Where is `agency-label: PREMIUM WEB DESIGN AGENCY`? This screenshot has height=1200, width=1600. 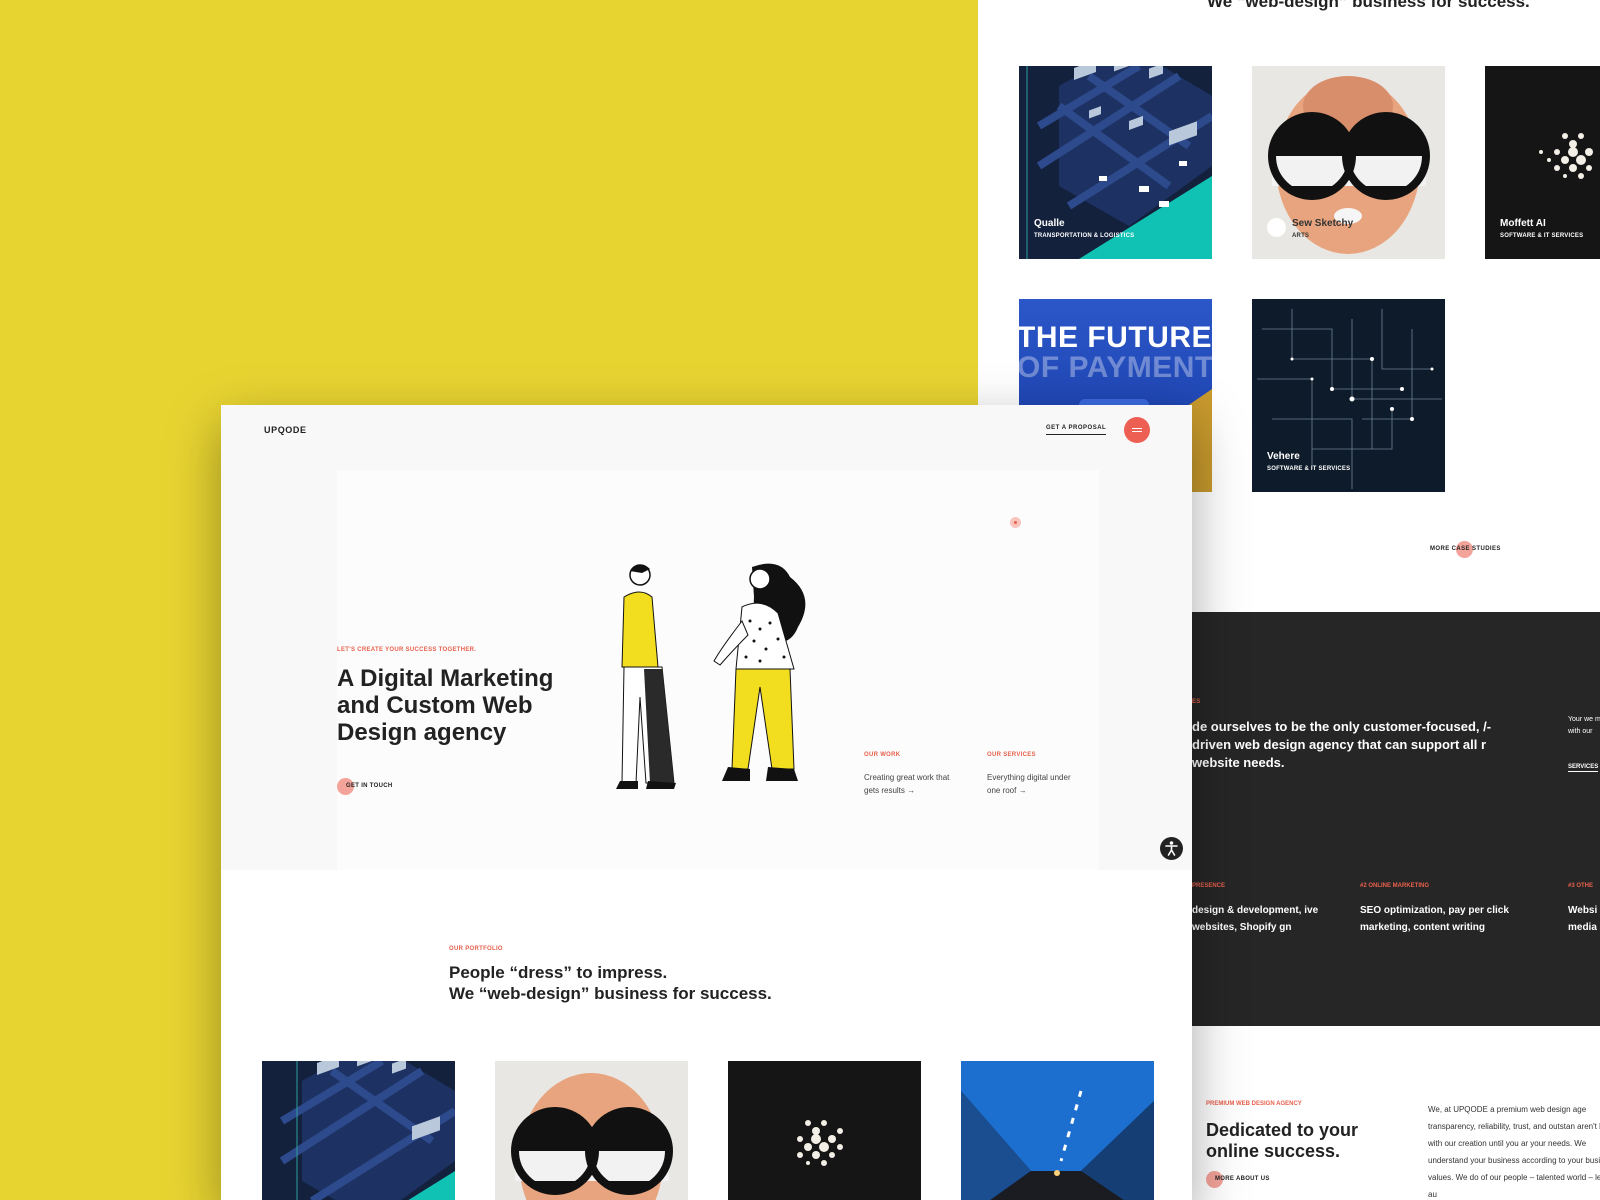
agency-label: PREMIUM WEB DESIGN AGENCY is located at coordinates (1254, 1104).